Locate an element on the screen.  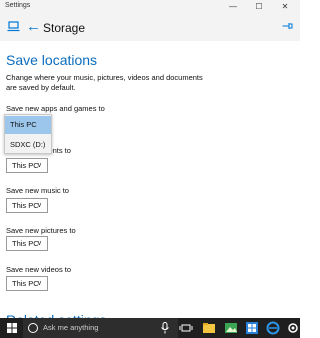
videos-label: Save new videos to is located at coordinates (39, 269).